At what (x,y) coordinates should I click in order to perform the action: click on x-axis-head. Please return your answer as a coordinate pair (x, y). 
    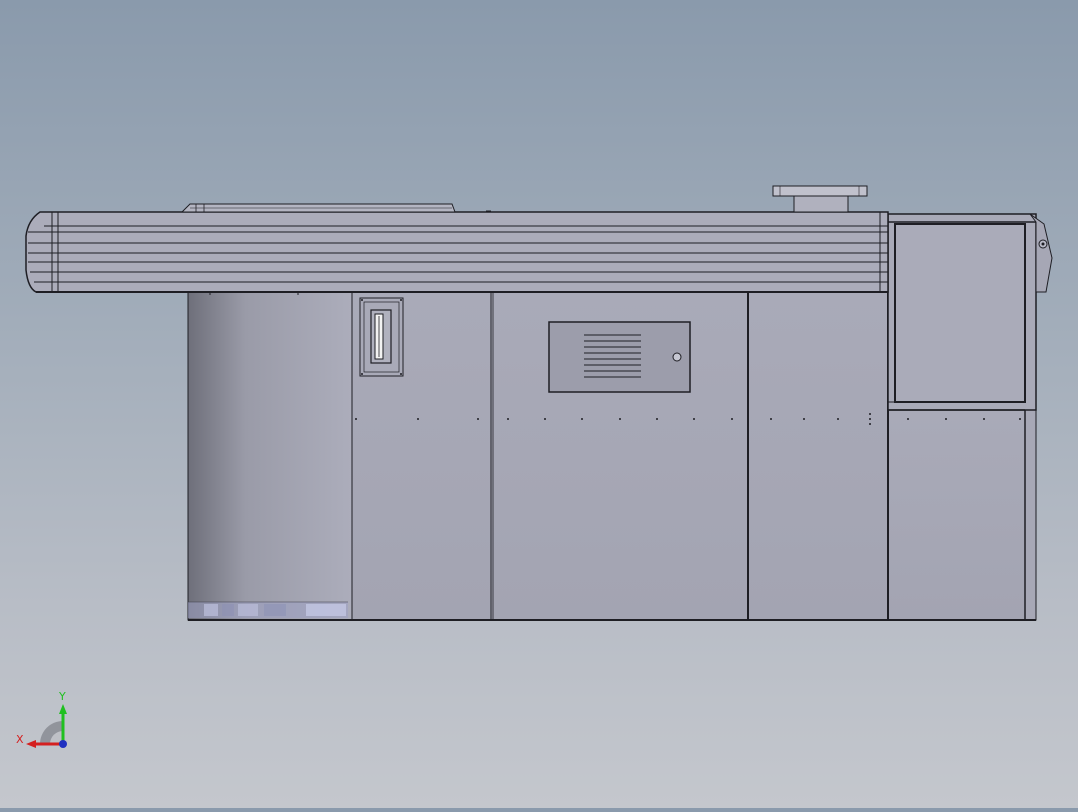
    Looking at the image, I should click on (31, 744).